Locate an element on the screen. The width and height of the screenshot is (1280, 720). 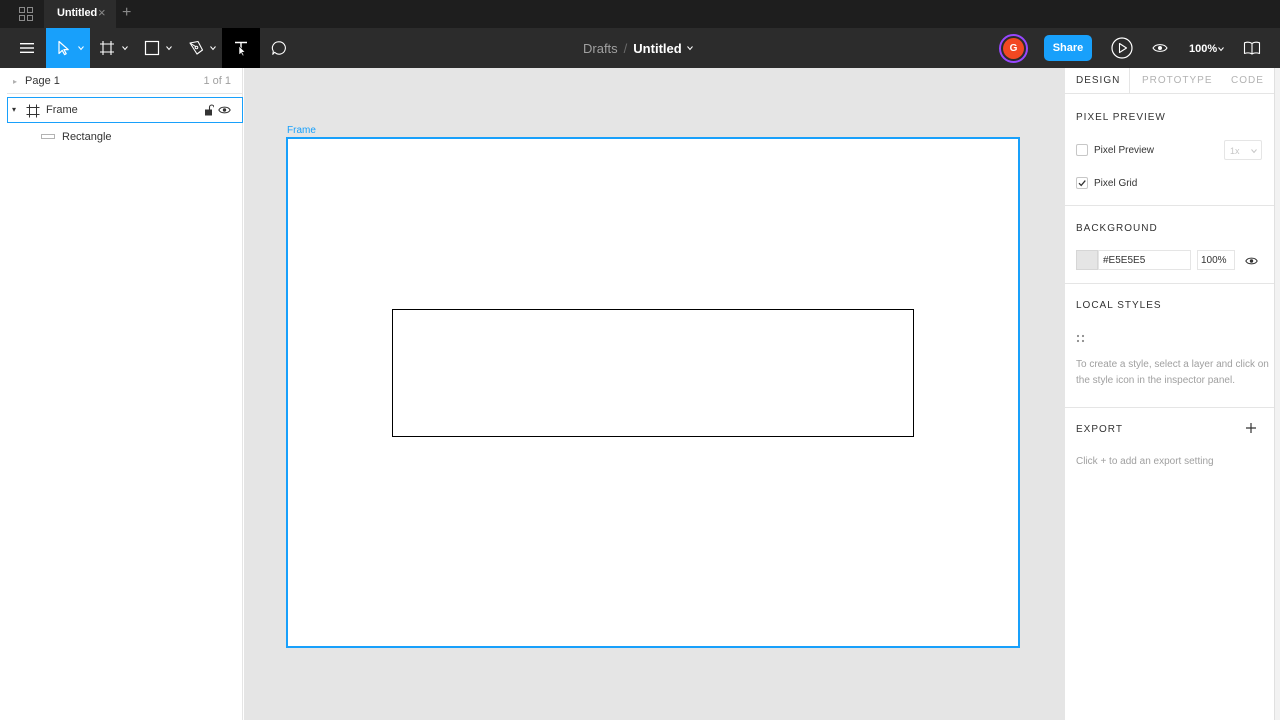
frame-tool-button is located at coordinates (112, 48).